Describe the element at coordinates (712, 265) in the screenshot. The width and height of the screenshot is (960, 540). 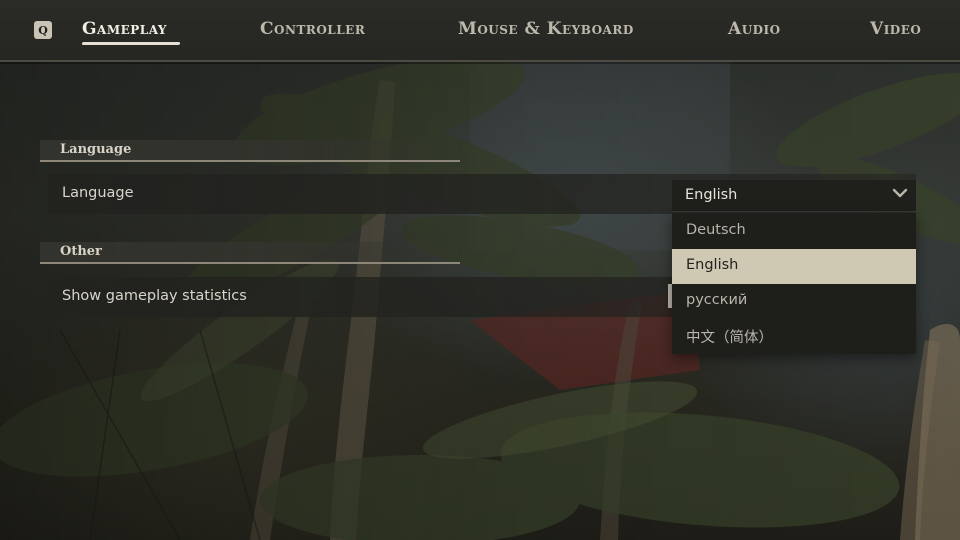
I see `option-label: English` at that location.